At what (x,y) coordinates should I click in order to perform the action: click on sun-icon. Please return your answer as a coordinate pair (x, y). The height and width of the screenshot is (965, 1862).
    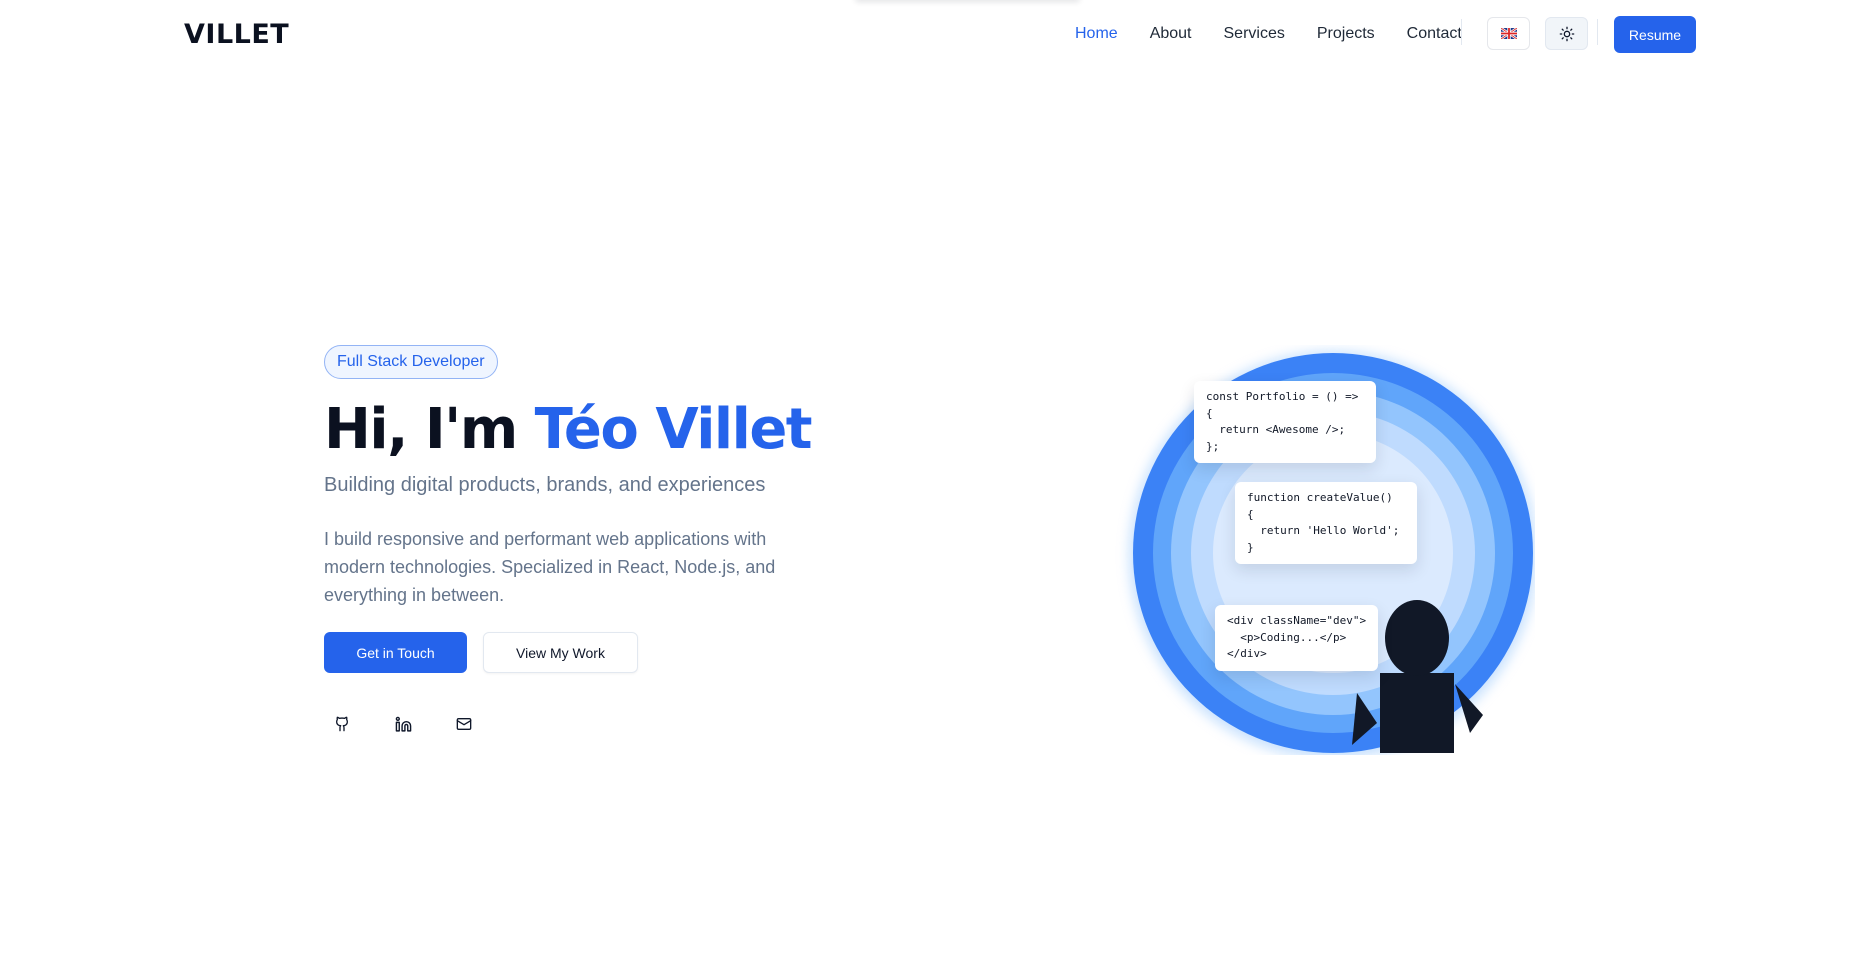
    Looking at the image, I should click on (1566, 33).